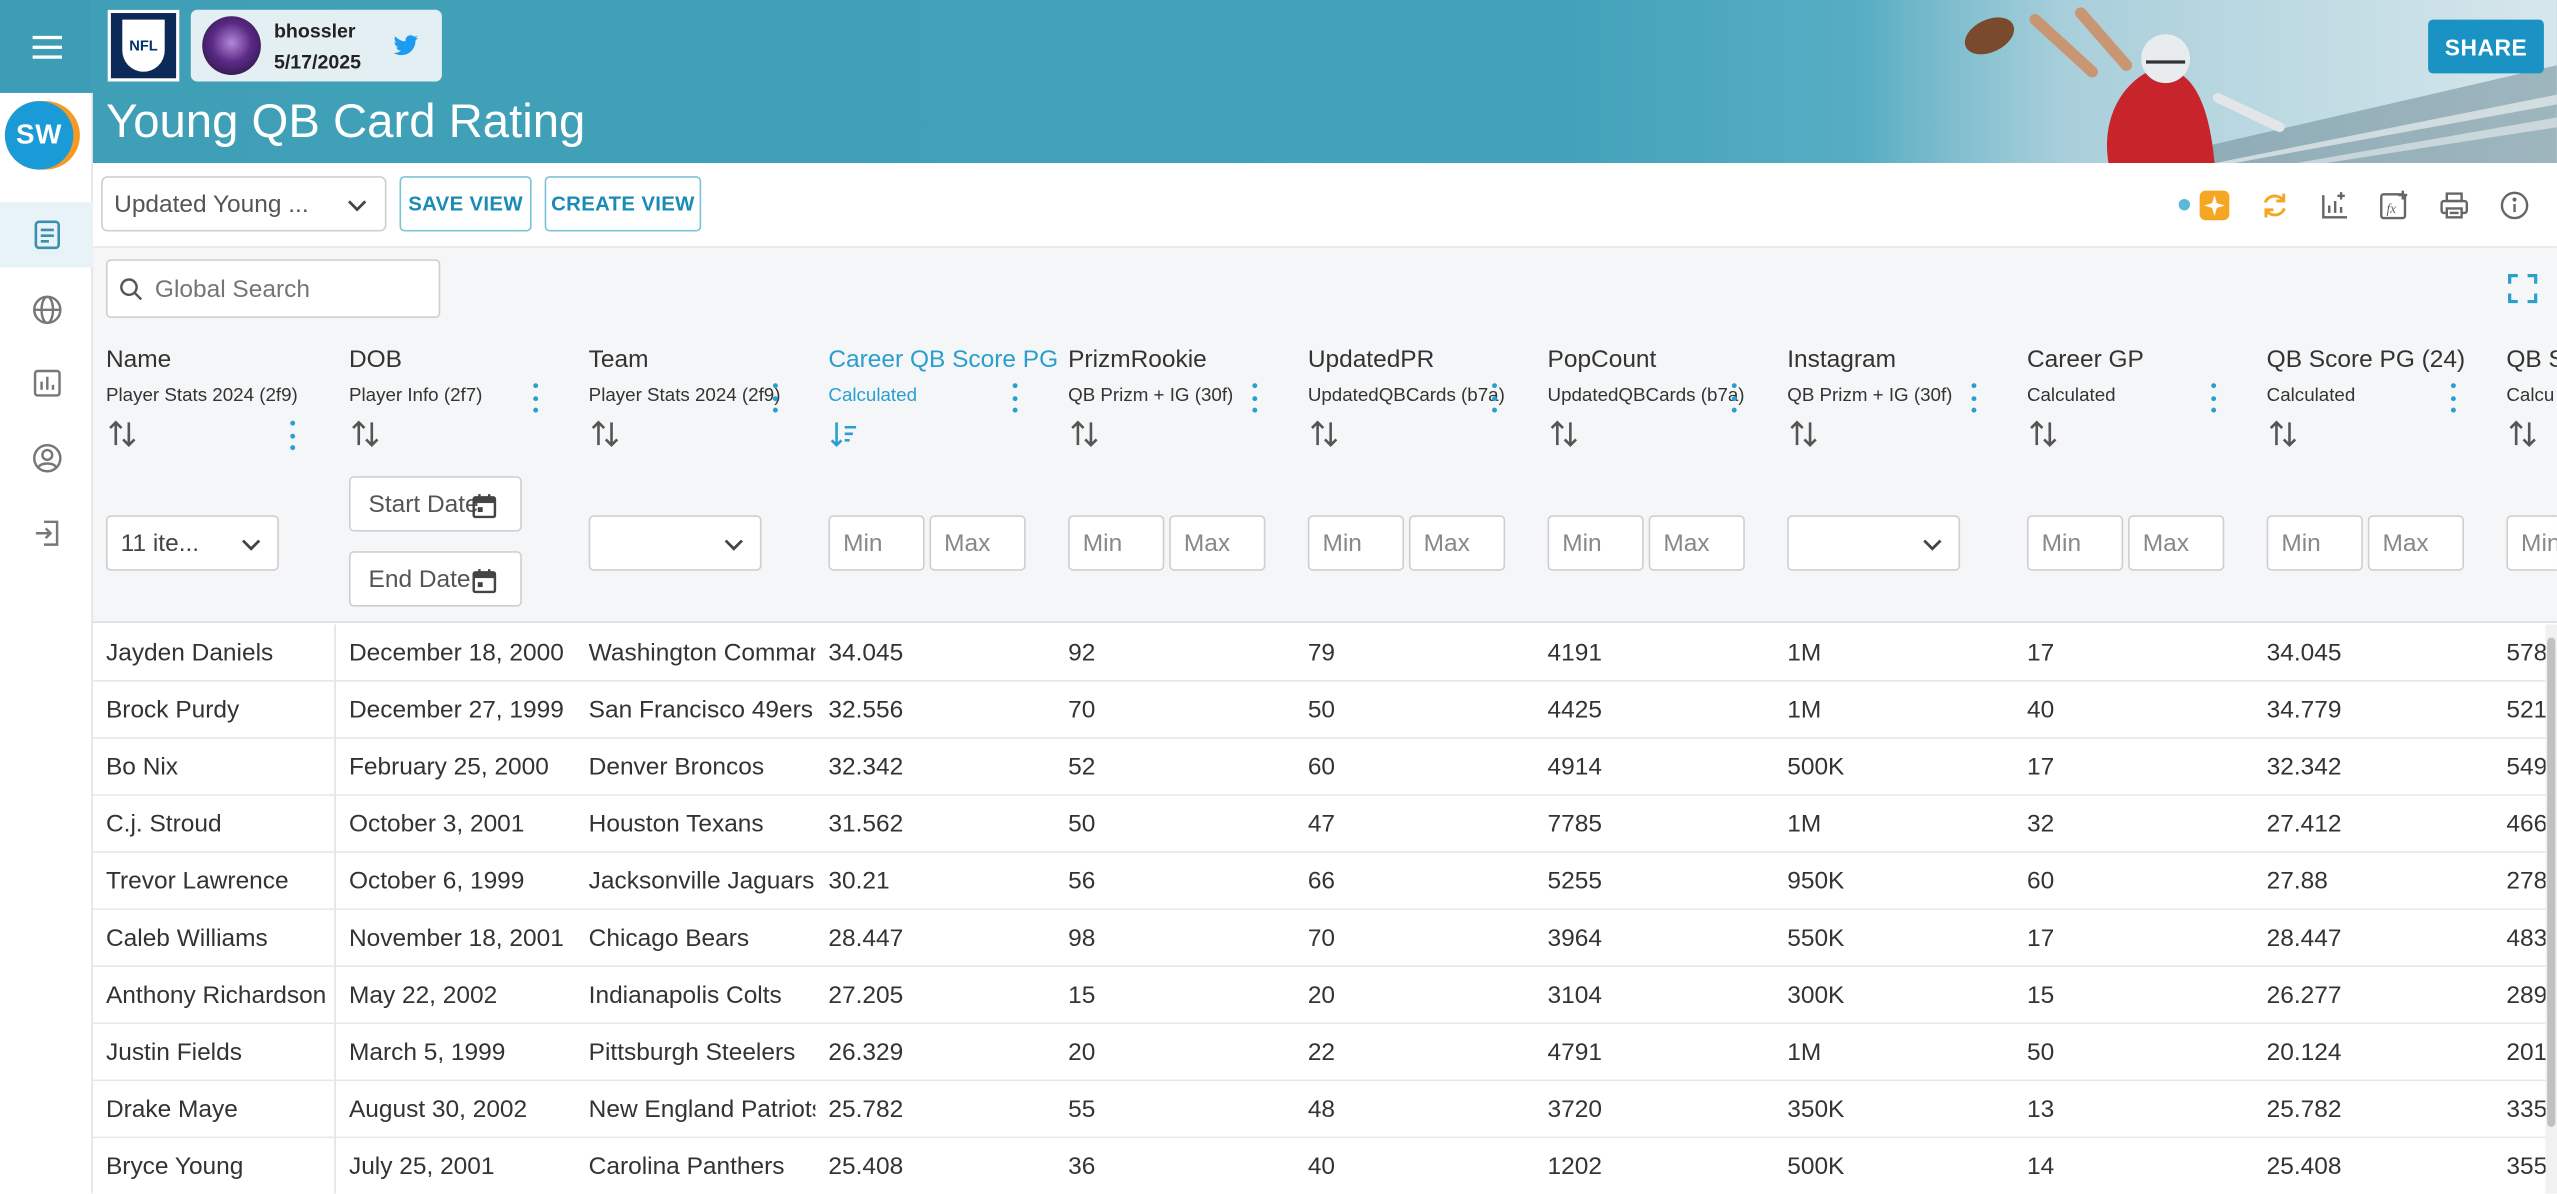 The image size is (2557, 1194). What do you see at coordinates (46, 533) in the screenshot?
I see `login-icon` at bounding box center [46, 533].